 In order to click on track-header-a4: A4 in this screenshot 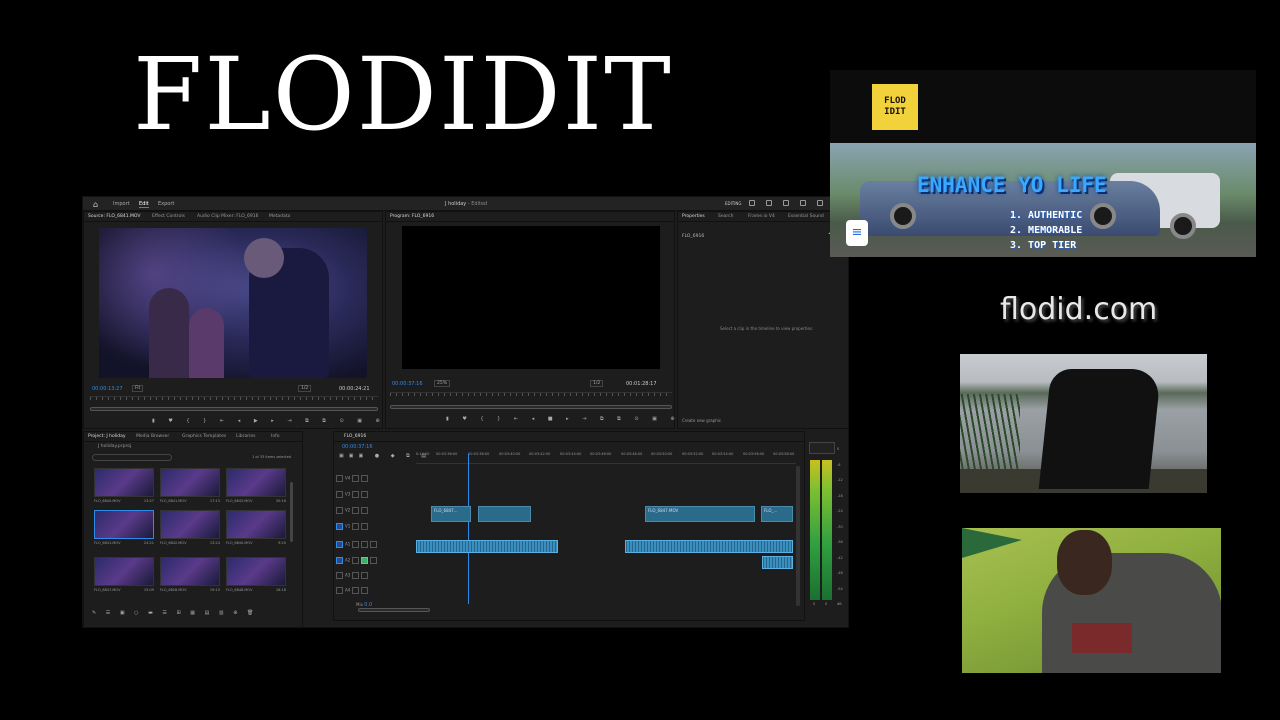, I will do `click(353, 590)`.